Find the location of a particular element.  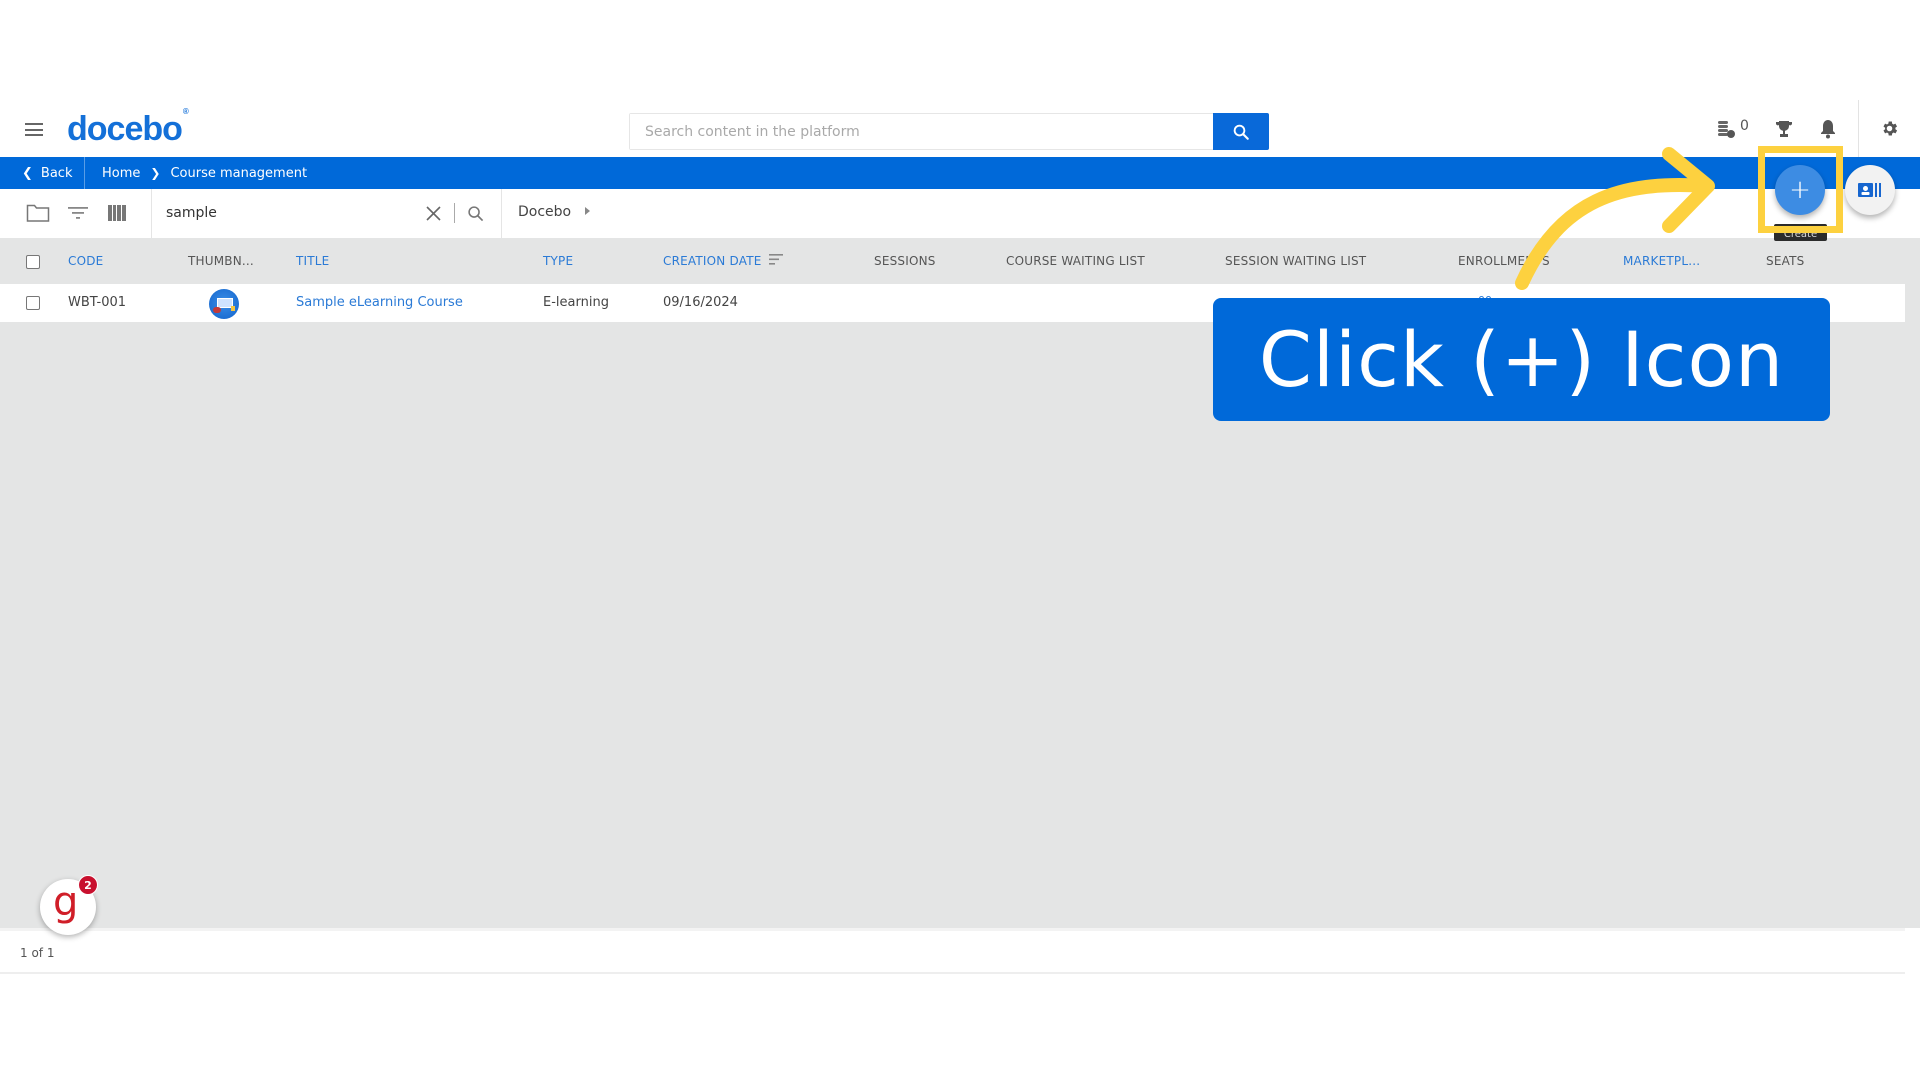

column-header-seats: SEATS is located at coordinates (1785, 261).